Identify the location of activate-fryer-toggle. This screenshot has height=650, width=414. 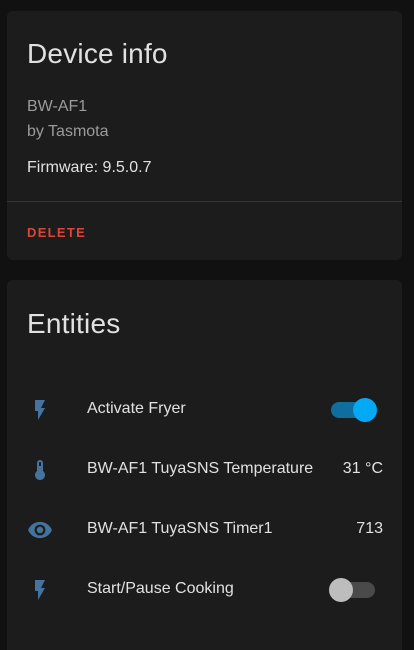
(354, 410).